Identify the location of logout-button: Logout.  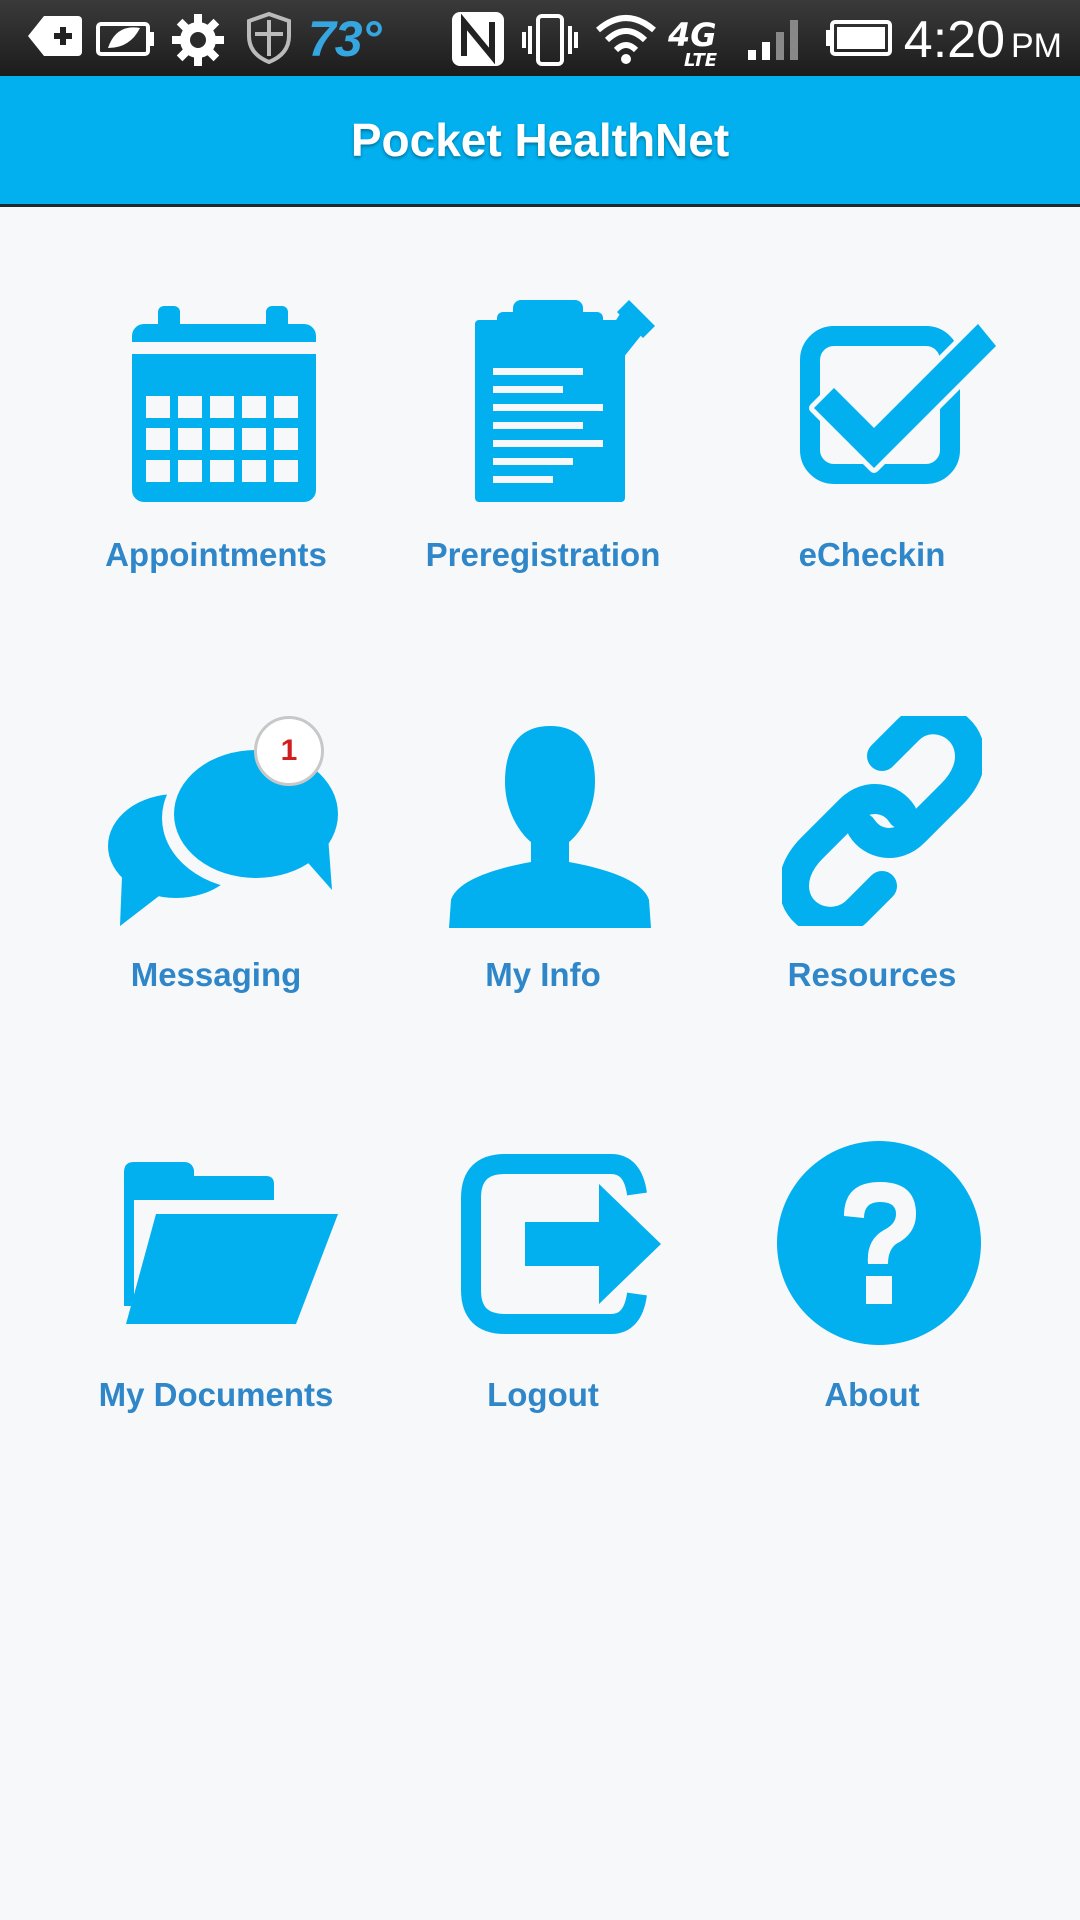
(543, 1306).